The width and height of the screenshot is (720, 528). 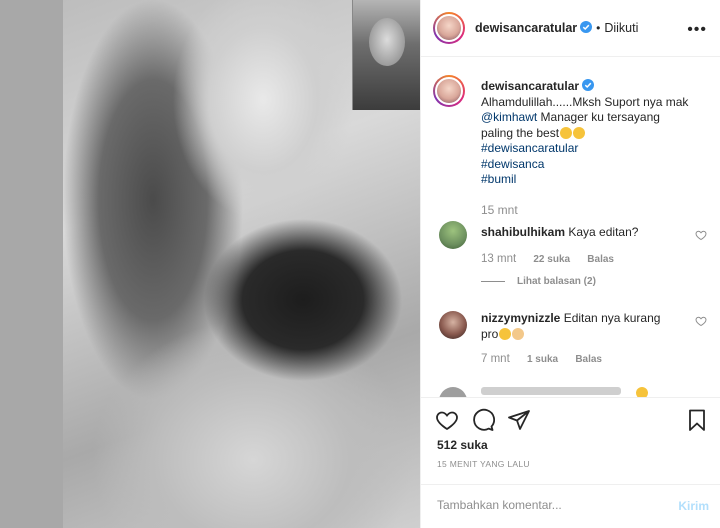 I want to click on comment-body-line-2: pro, so click(x=490, y=333).